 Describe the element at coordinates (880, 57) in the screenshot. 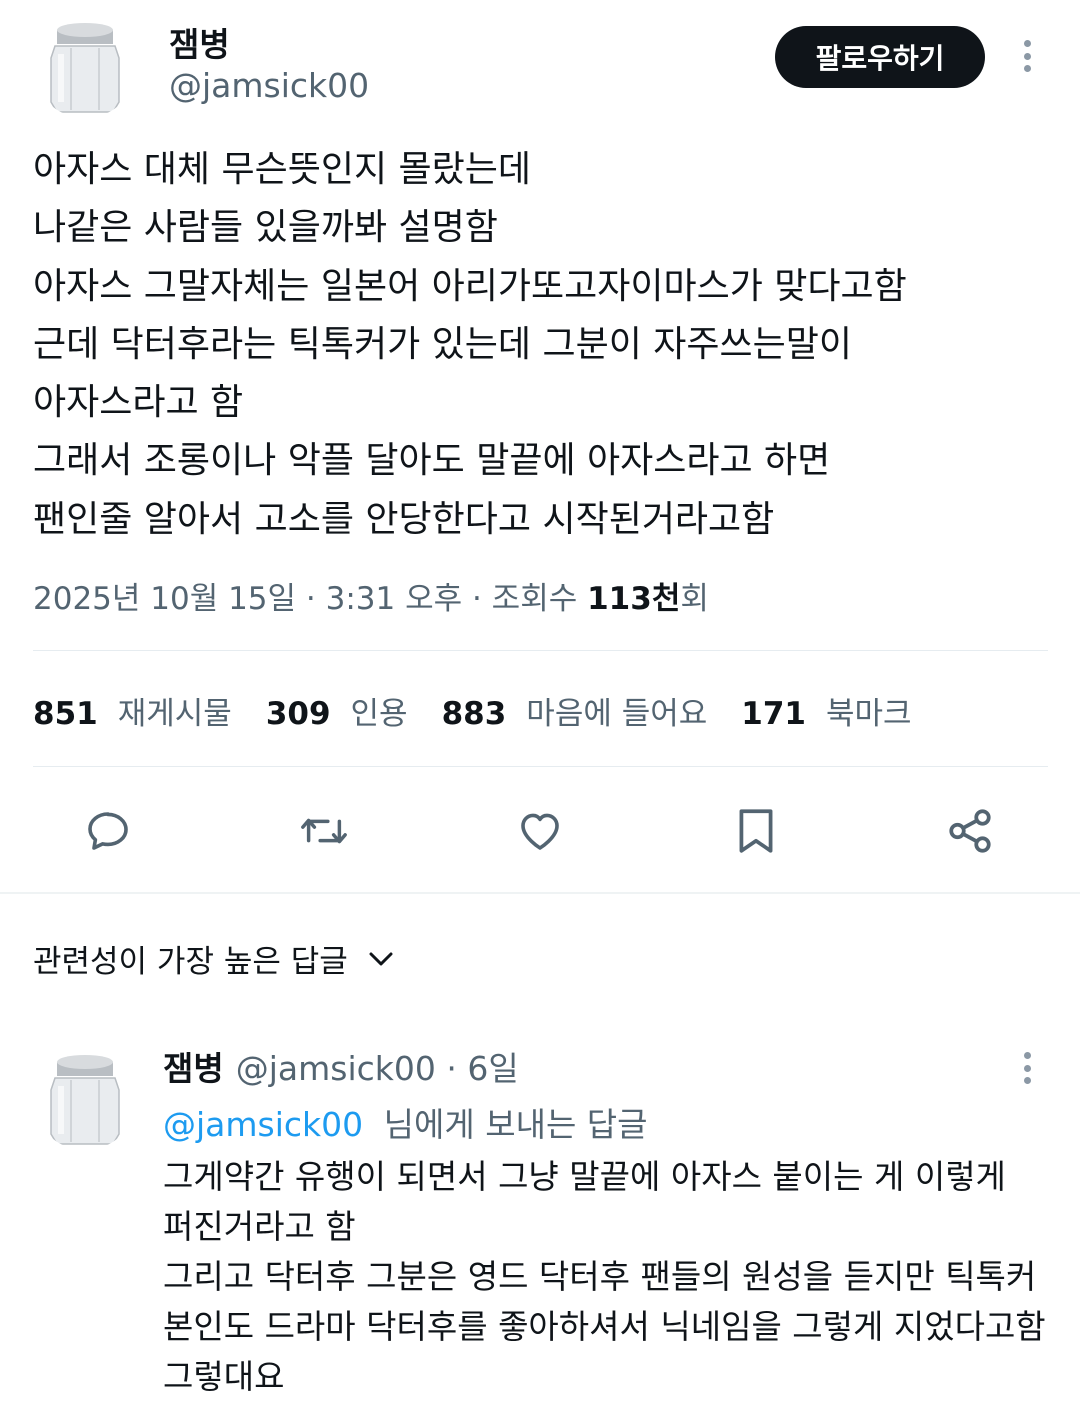

I see `follow-button: 팔로우하기` at that location.